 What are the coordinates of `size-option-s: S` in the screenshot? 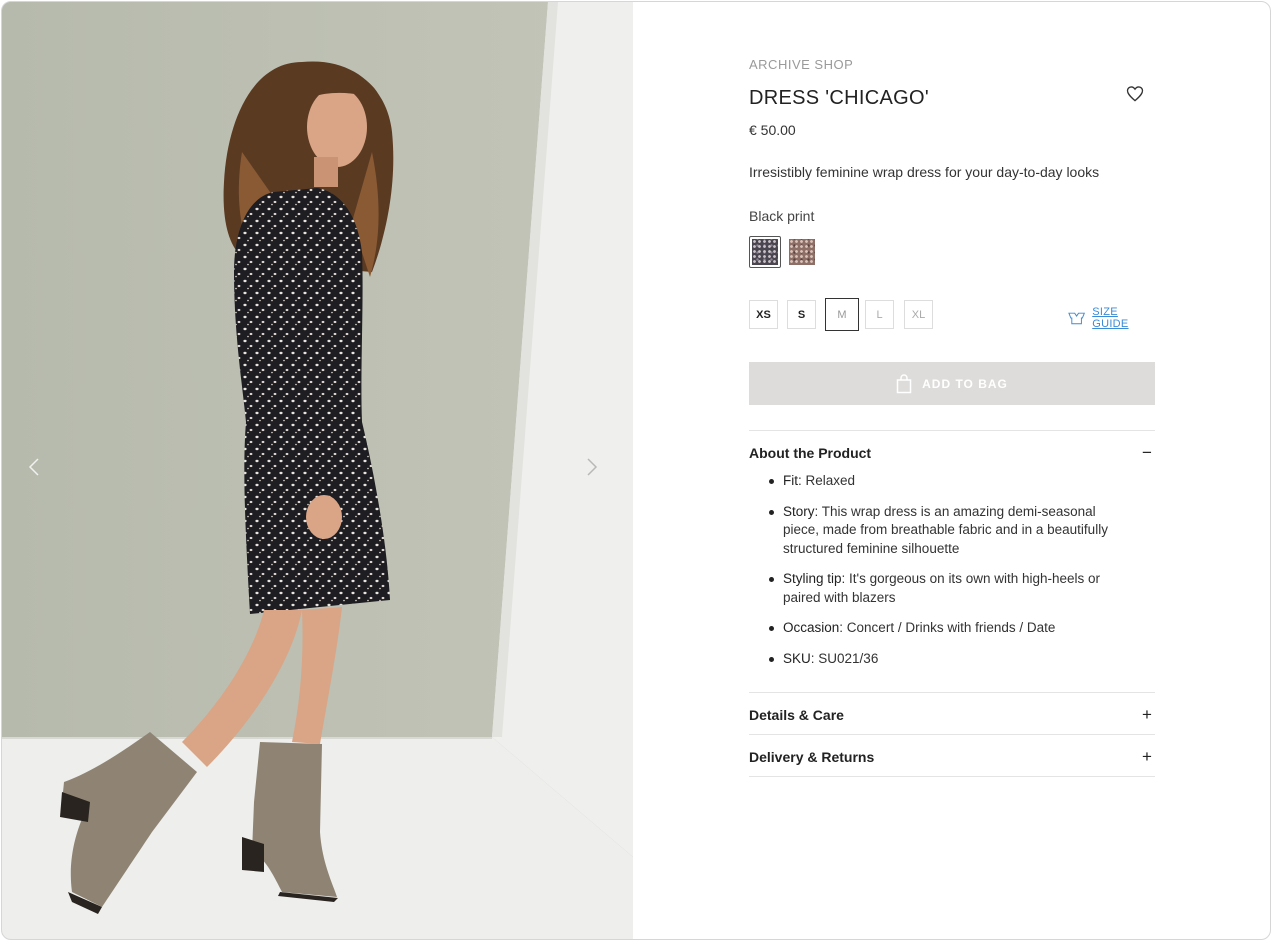 It's located at (801, 314).